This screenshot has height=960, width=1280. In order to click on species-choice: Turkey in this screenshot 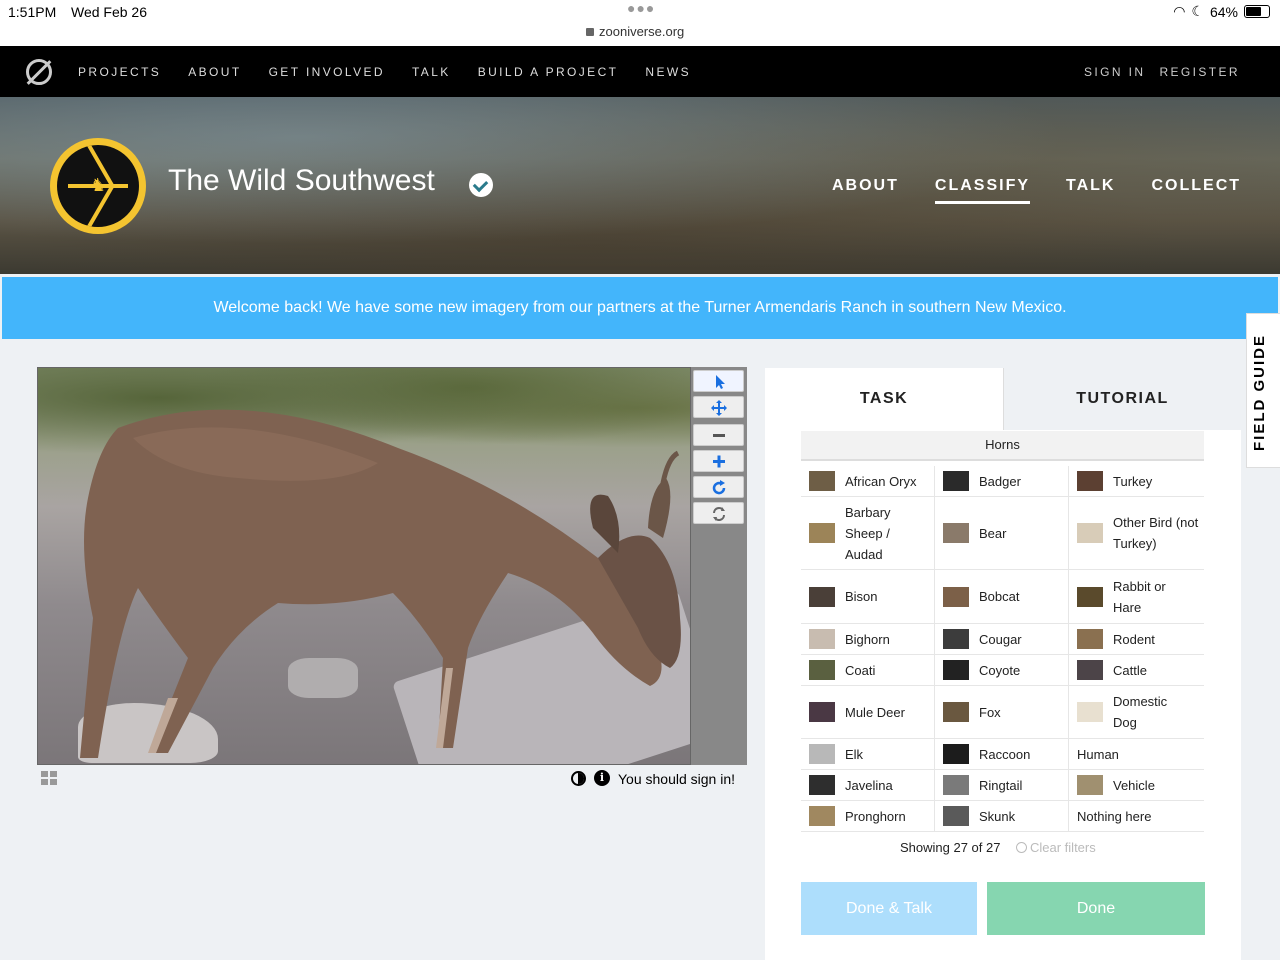, I will do `click(1136, 481)`.